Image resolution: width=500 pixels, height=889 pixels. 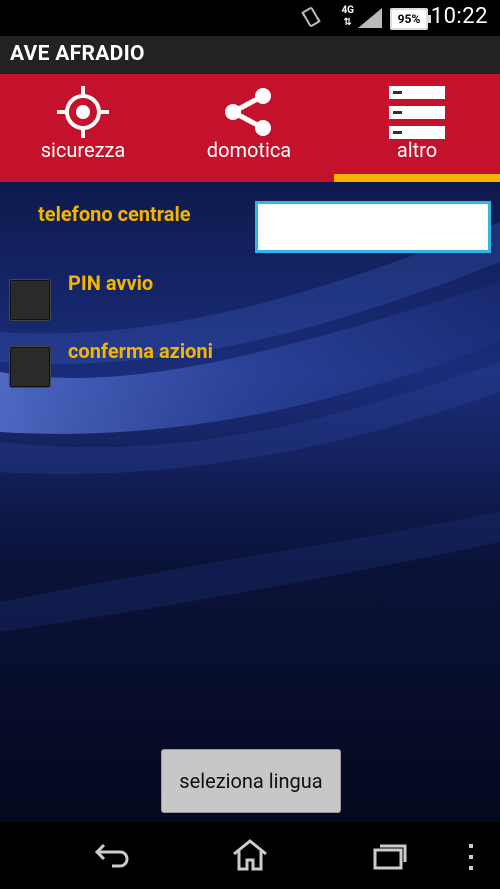 What do you see at coordinates (417, 150) in the screenshot?
I see `tab-label: altro` at bounding box center [417, 150].